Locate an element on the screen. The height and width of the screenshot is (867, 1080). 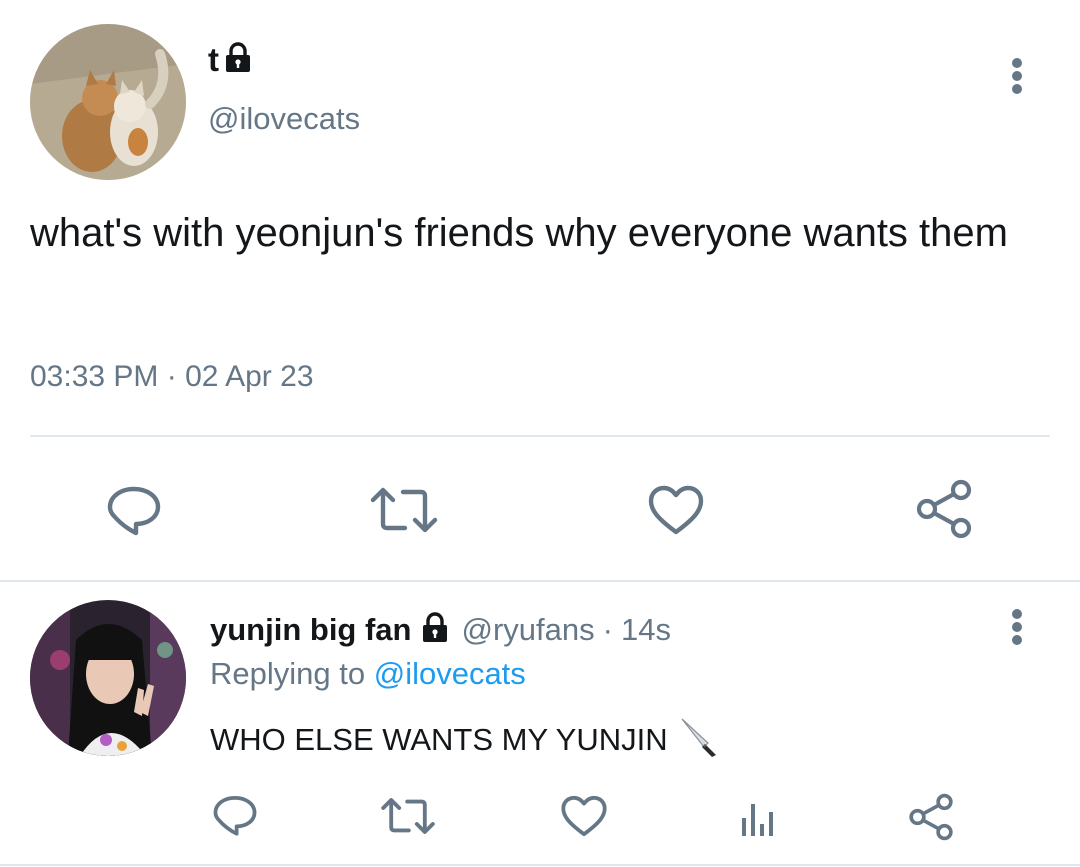
avatar-reply is located at coordinates (108, 678).